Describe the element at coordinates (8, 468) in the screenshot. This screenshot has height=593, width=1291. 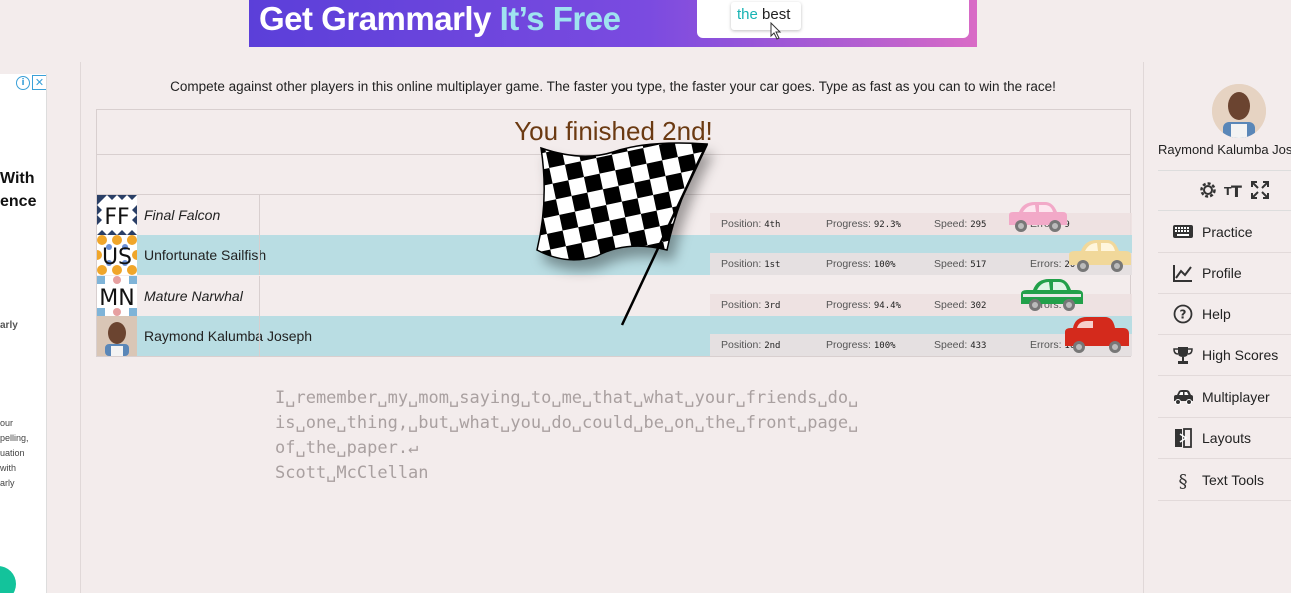
I see `left-ad-small-4: with` at that location.